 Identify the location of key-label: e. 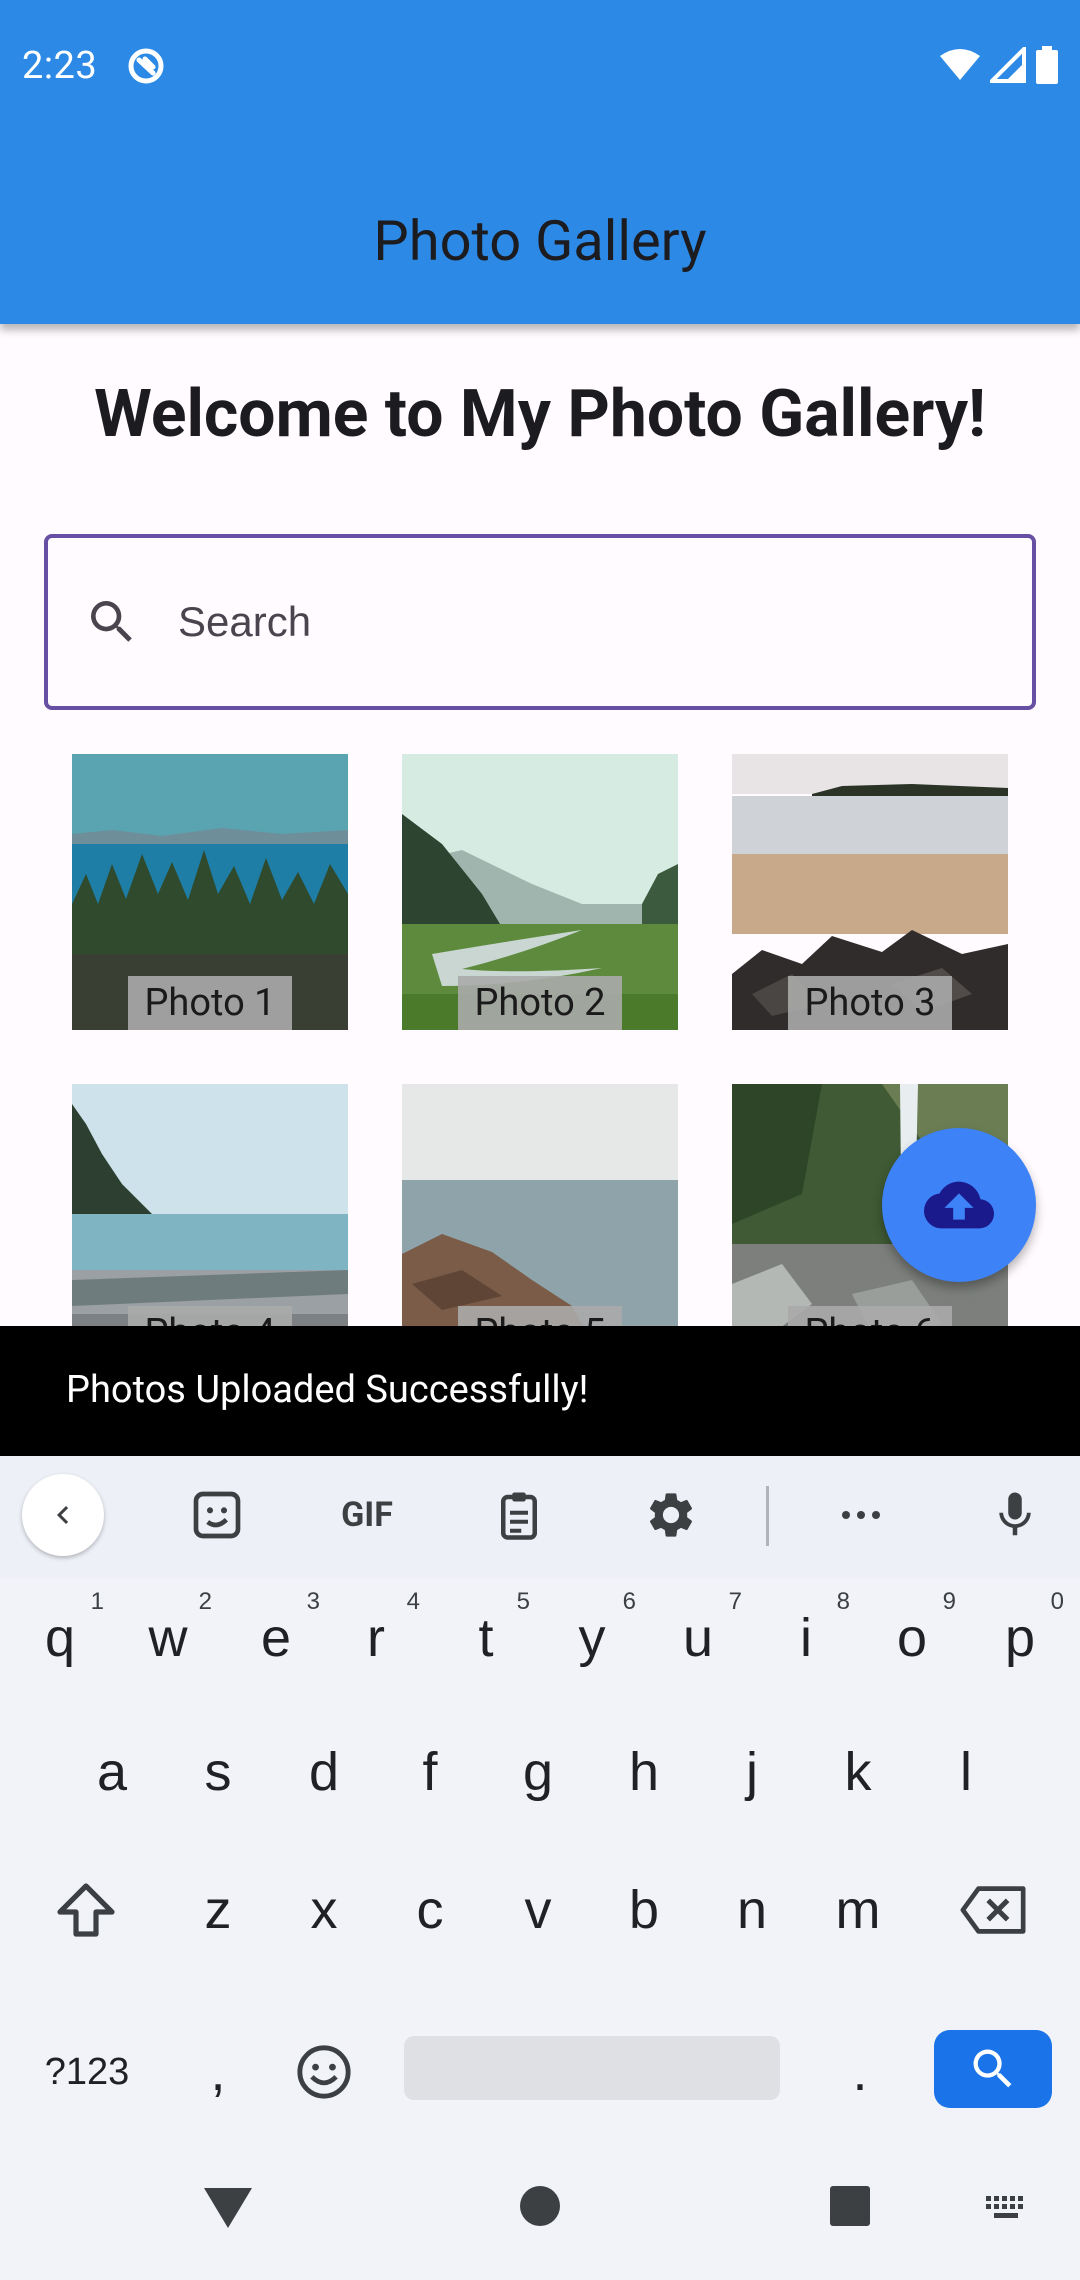
(276, 1638).